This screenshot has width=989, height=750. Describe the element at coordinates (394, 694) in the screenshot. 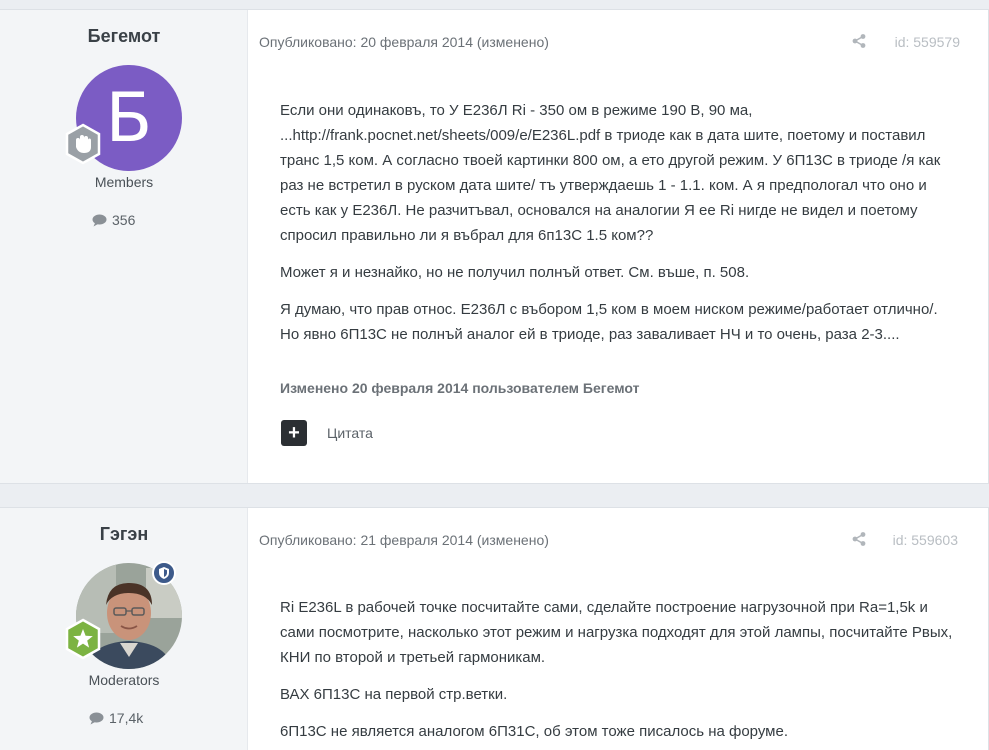

I see `post-paragraph: ВАХ 6П13С на первой стр.ветки.` at that location.